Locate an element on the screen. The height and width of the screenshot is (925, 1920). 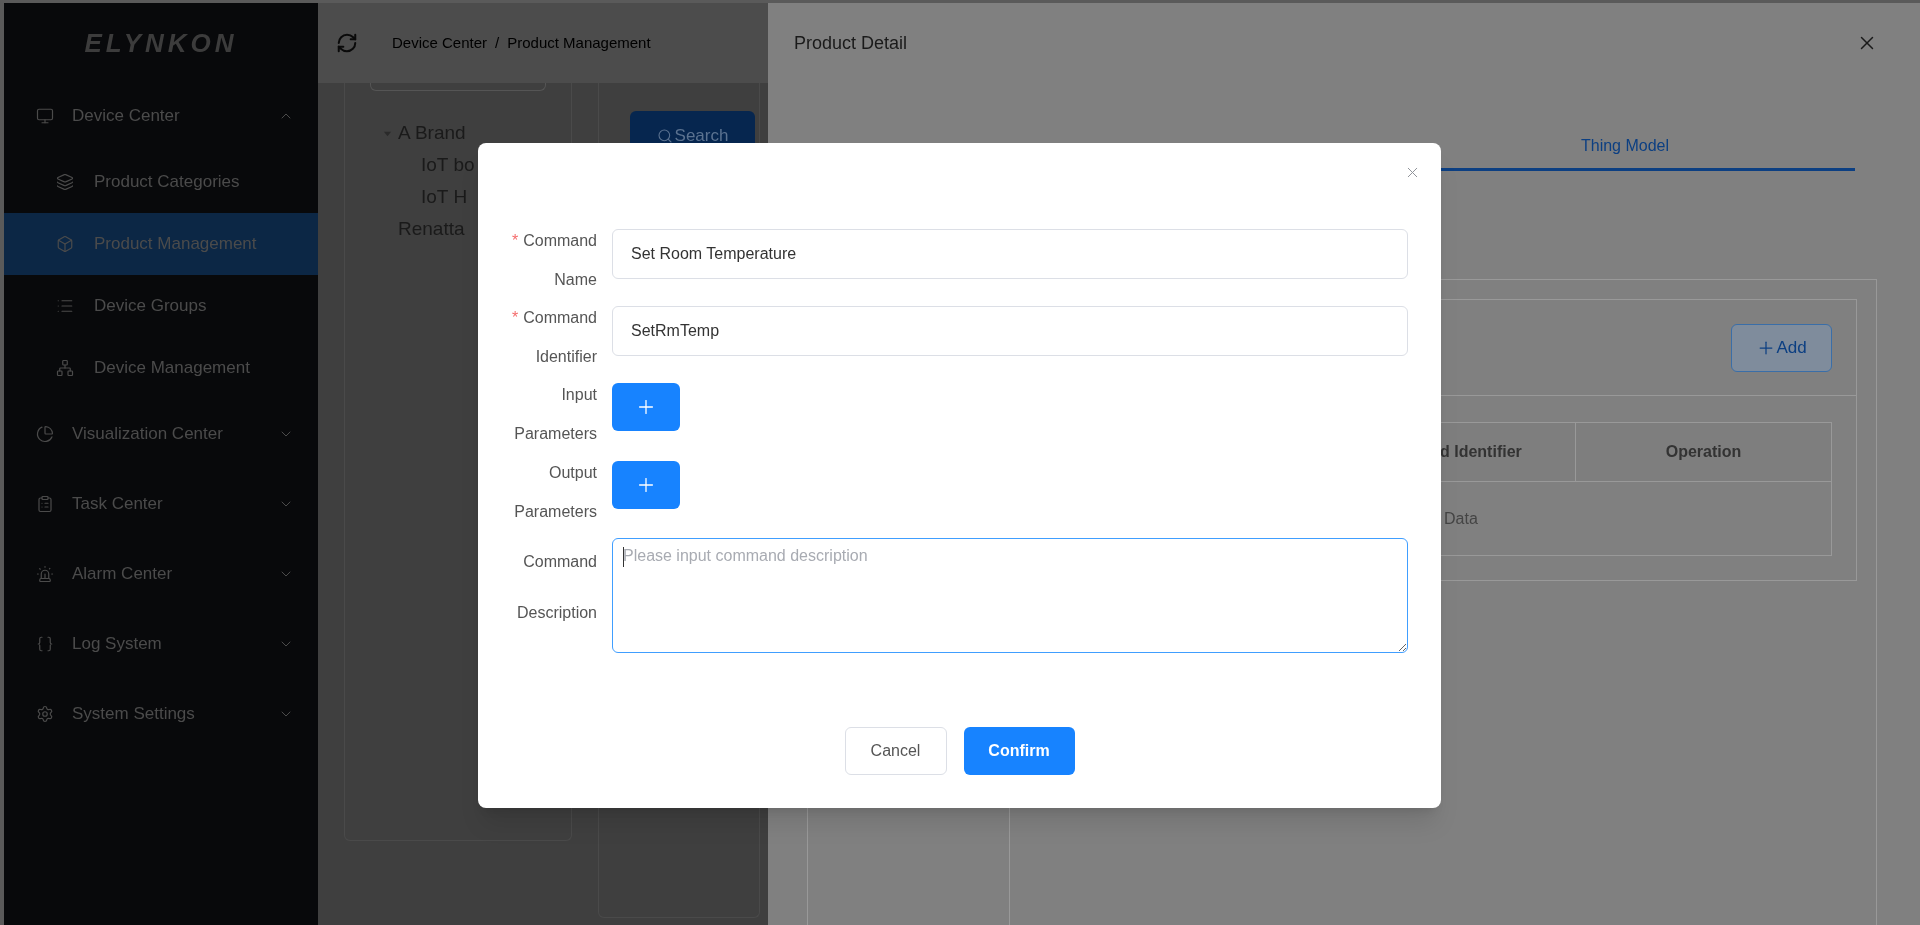
field-label: Identifier is located at coordinates (566, 357).